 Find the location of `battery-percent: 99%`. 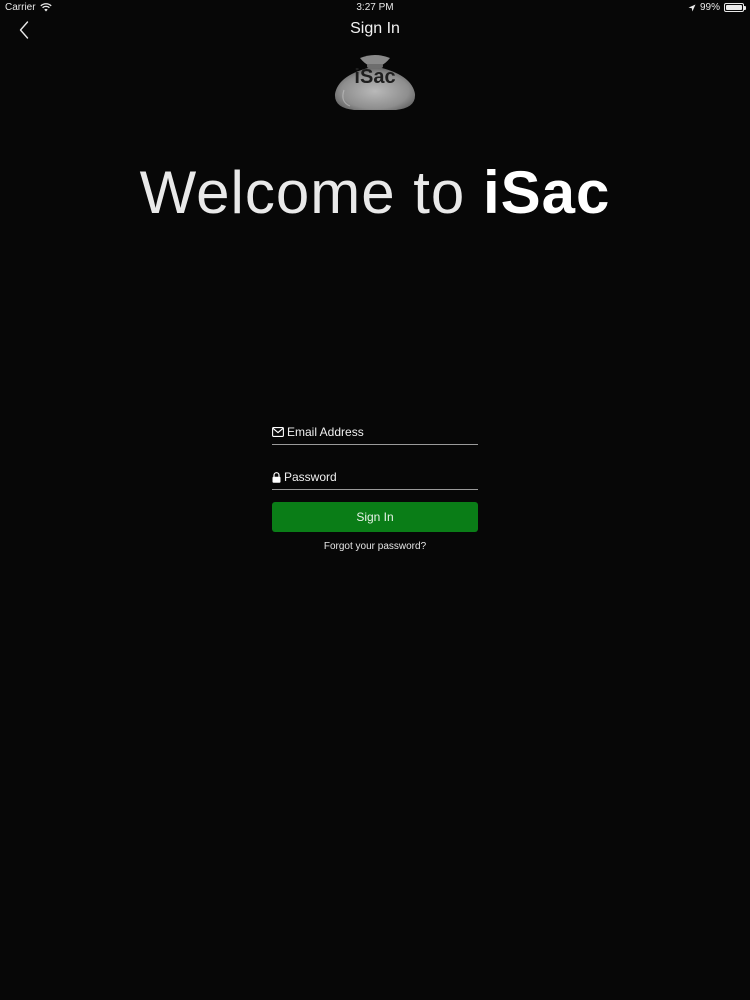

battery-percent: 99% is located at coordinates (709, 7).